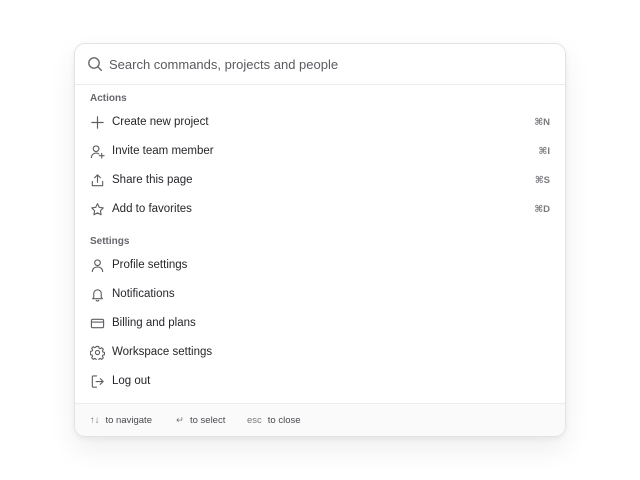 Image resolution: width=640 pixels, height=480 pixels. Describe the element at coordinates (97, 122) in the screenshot. I see `plus-icon` at that location.